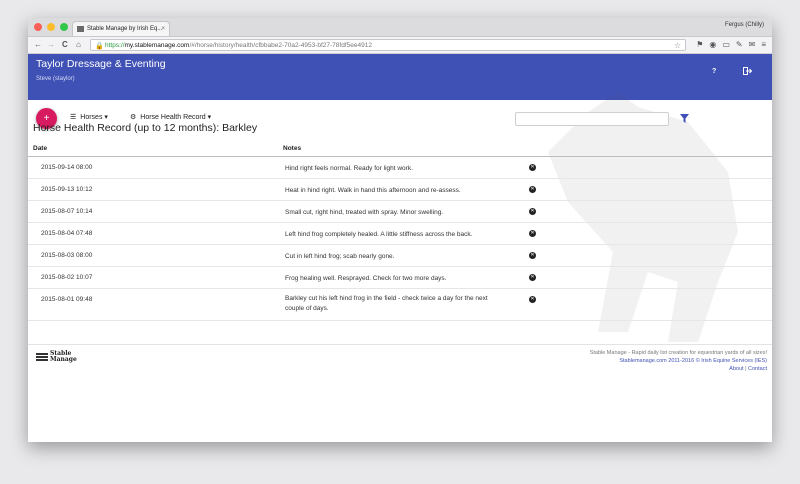 The image size is (800, 484). I want to click on lock-icon: 🔒, so click(99, 46).